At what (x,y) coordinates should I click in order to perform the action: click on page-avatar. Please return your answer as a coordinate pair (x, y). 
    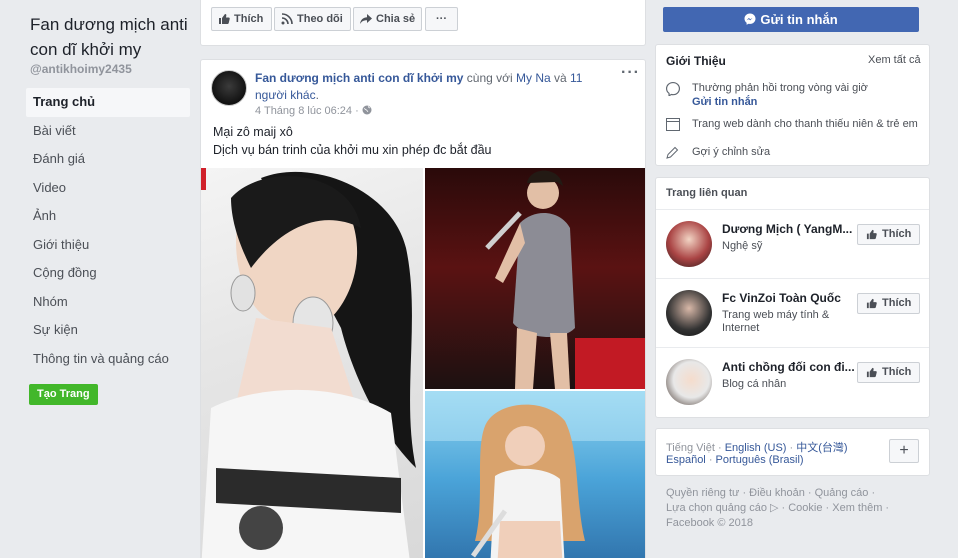
    Looking at the image, I should click on (229, 88).